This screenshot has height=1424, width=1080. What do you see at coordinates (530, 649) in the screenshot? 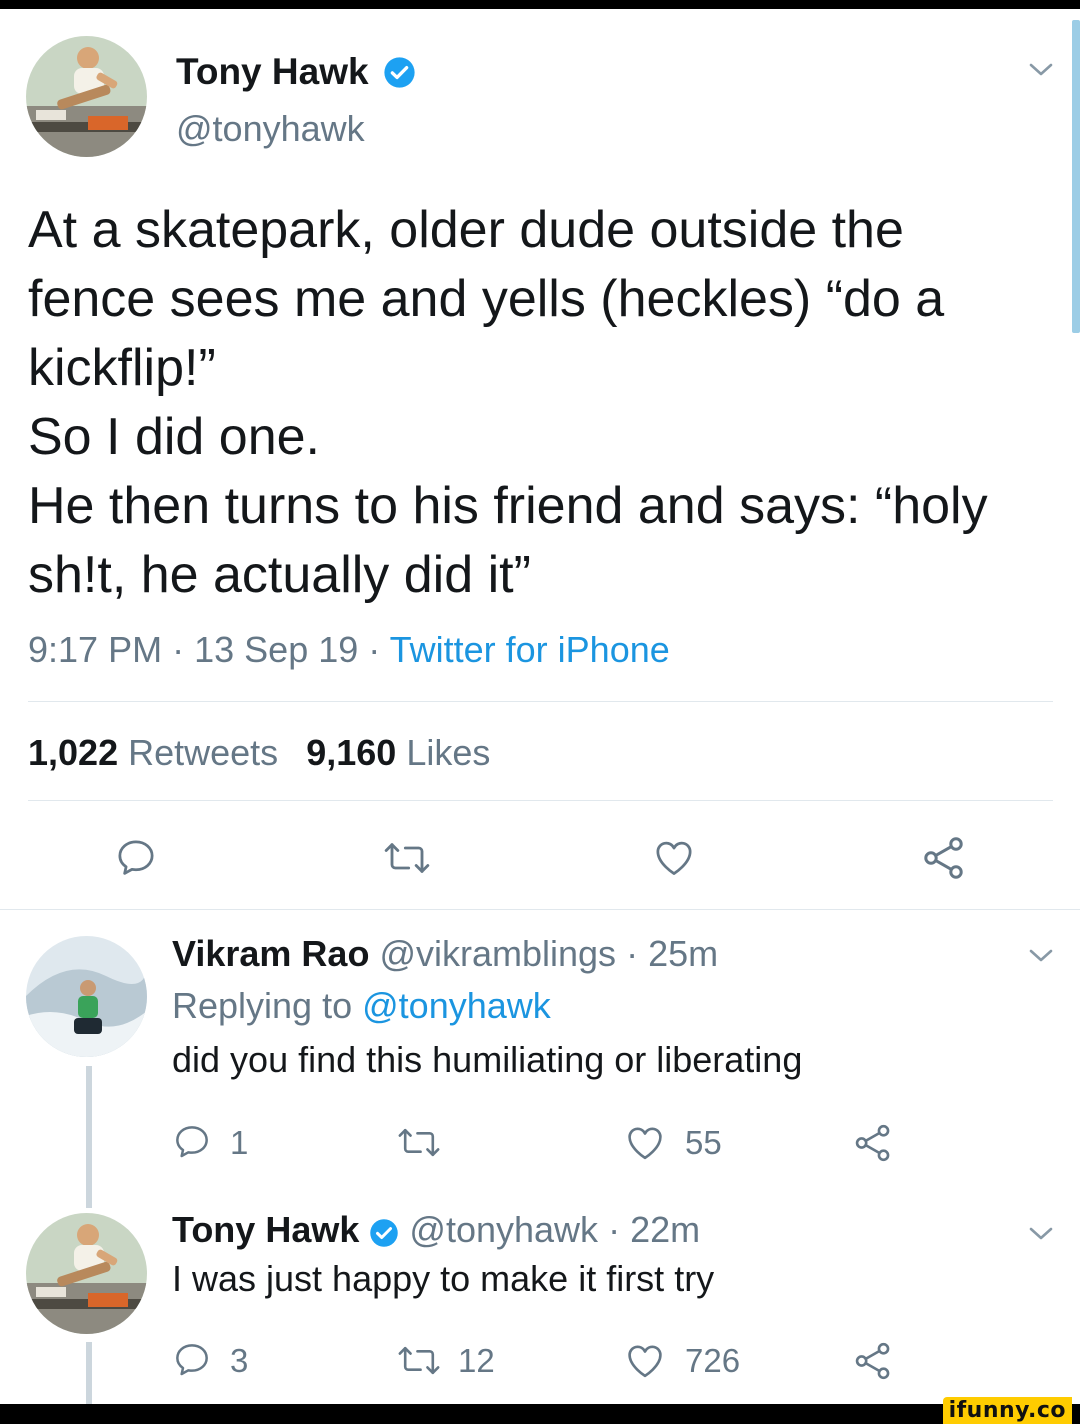
I see `tweet-source: Twitter for iPhone` at bounding box center [530, 649].